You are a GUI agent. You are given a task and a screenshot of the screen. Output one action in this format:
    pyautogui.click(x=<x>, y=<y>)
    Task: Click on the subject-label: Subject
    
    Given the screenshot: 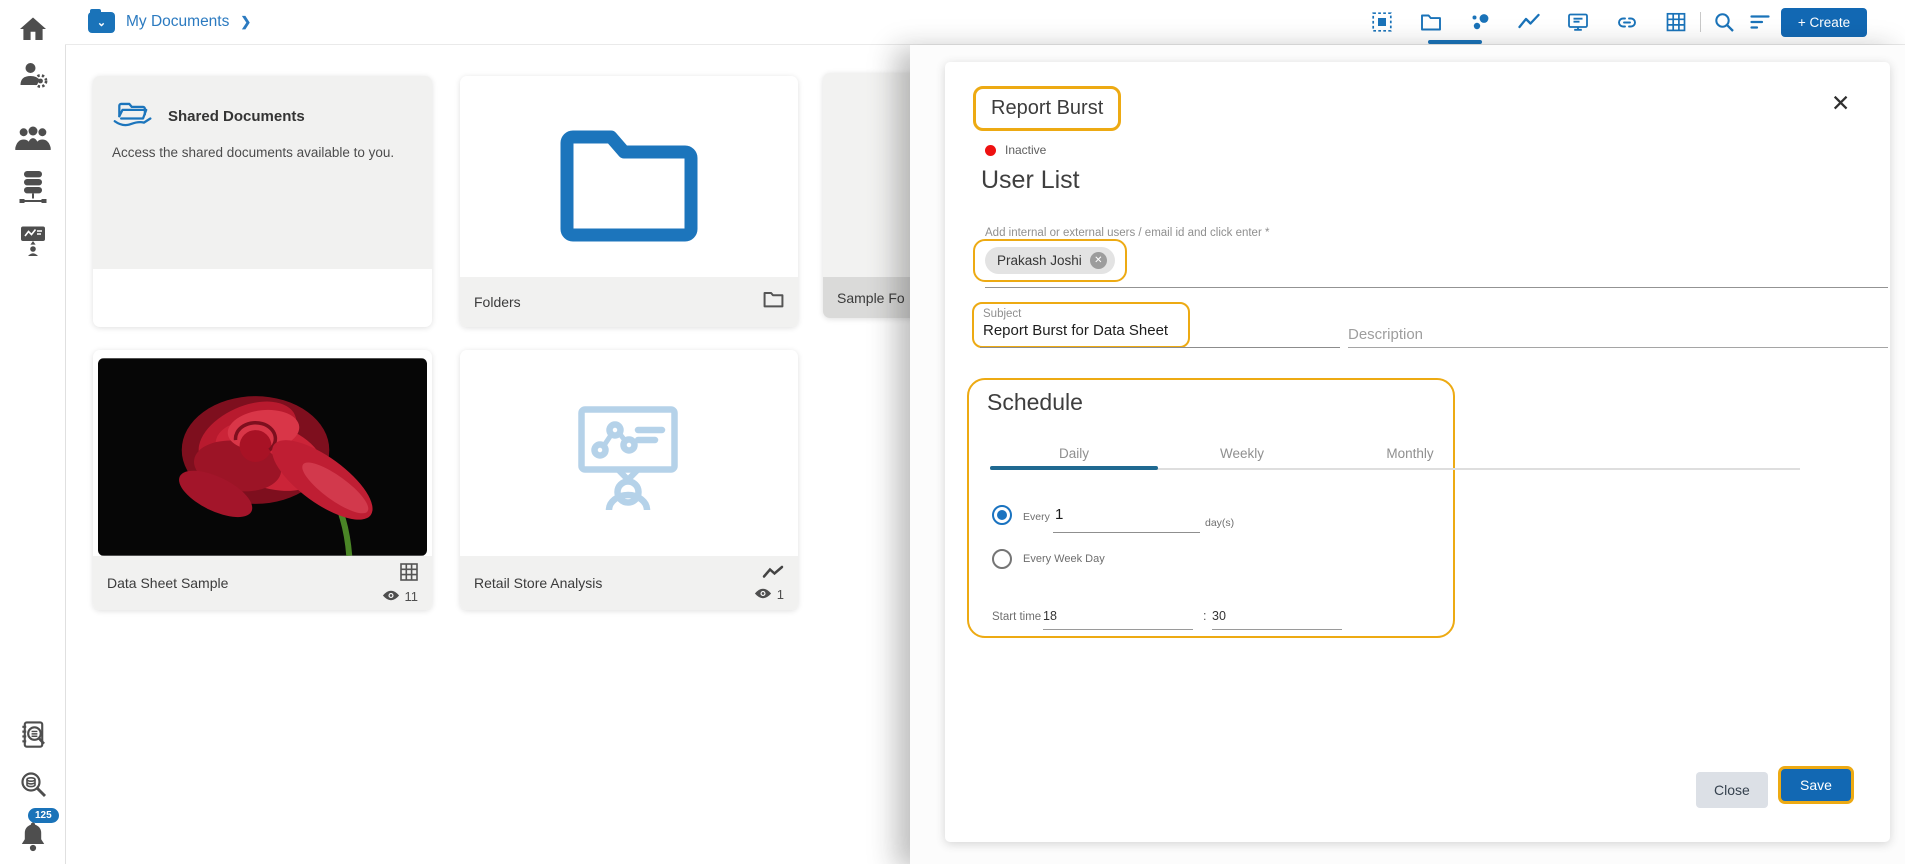 What is the action you would take?
    pyautogui.click(x=1002, y=314)
    